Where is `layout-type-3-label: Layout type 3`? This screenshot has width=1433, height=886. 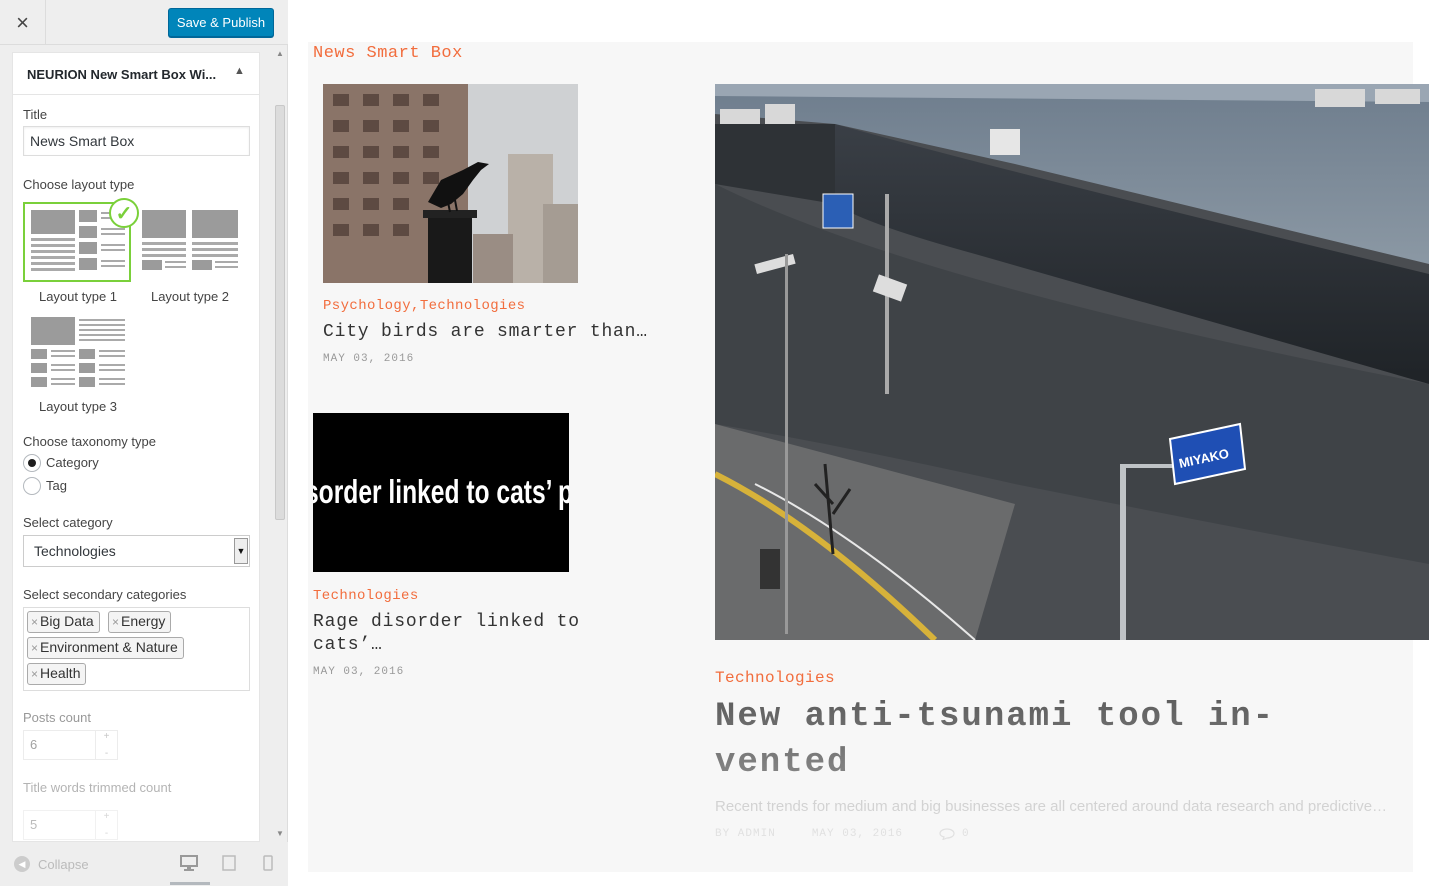
layout-type-3-label: Layout type 3 is located at coordinates (78, 406).